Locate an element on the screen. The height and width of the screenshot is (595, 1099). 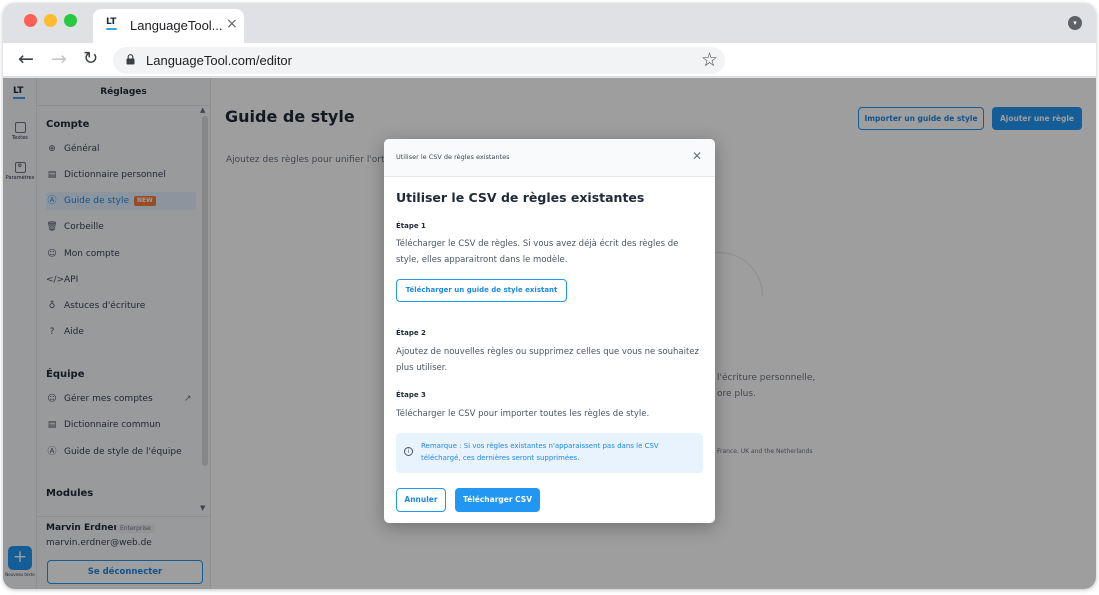
url-text: LanguageTool.com/editor is located at coordinates (219, 60).